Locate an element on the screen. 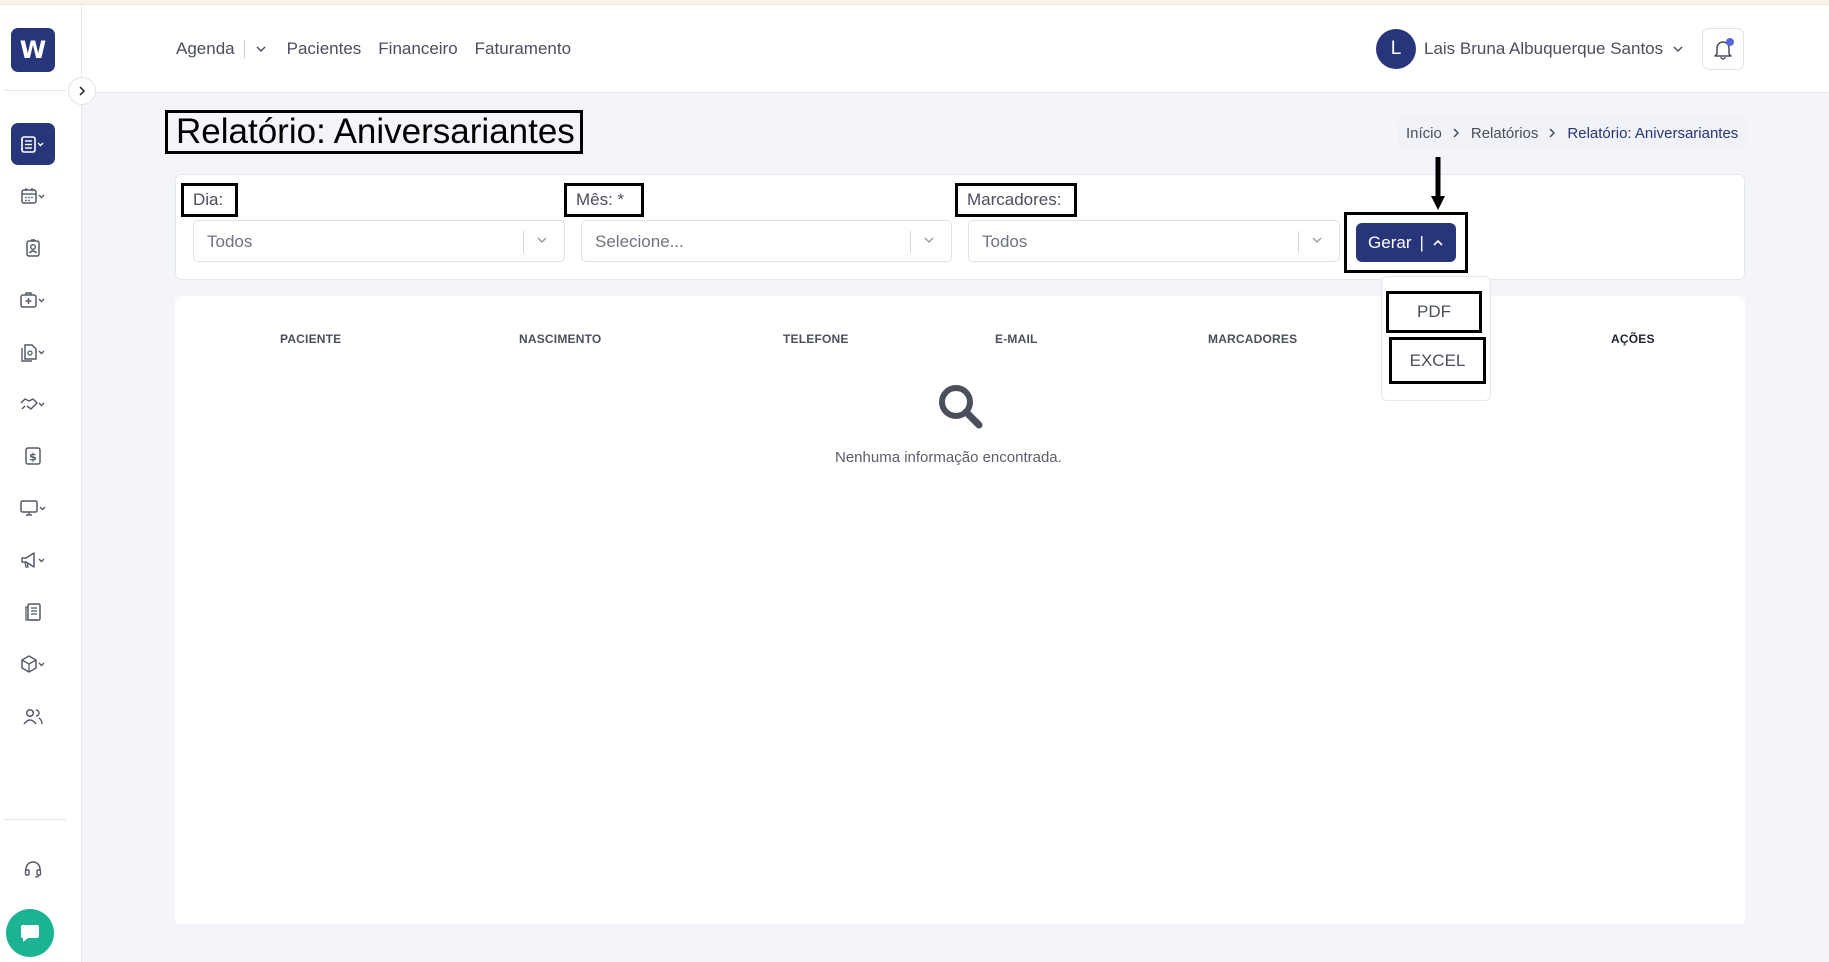 The height and width of the screenshot is (962, 1829). medical-kit-icon is located at coordinates (32, 300).